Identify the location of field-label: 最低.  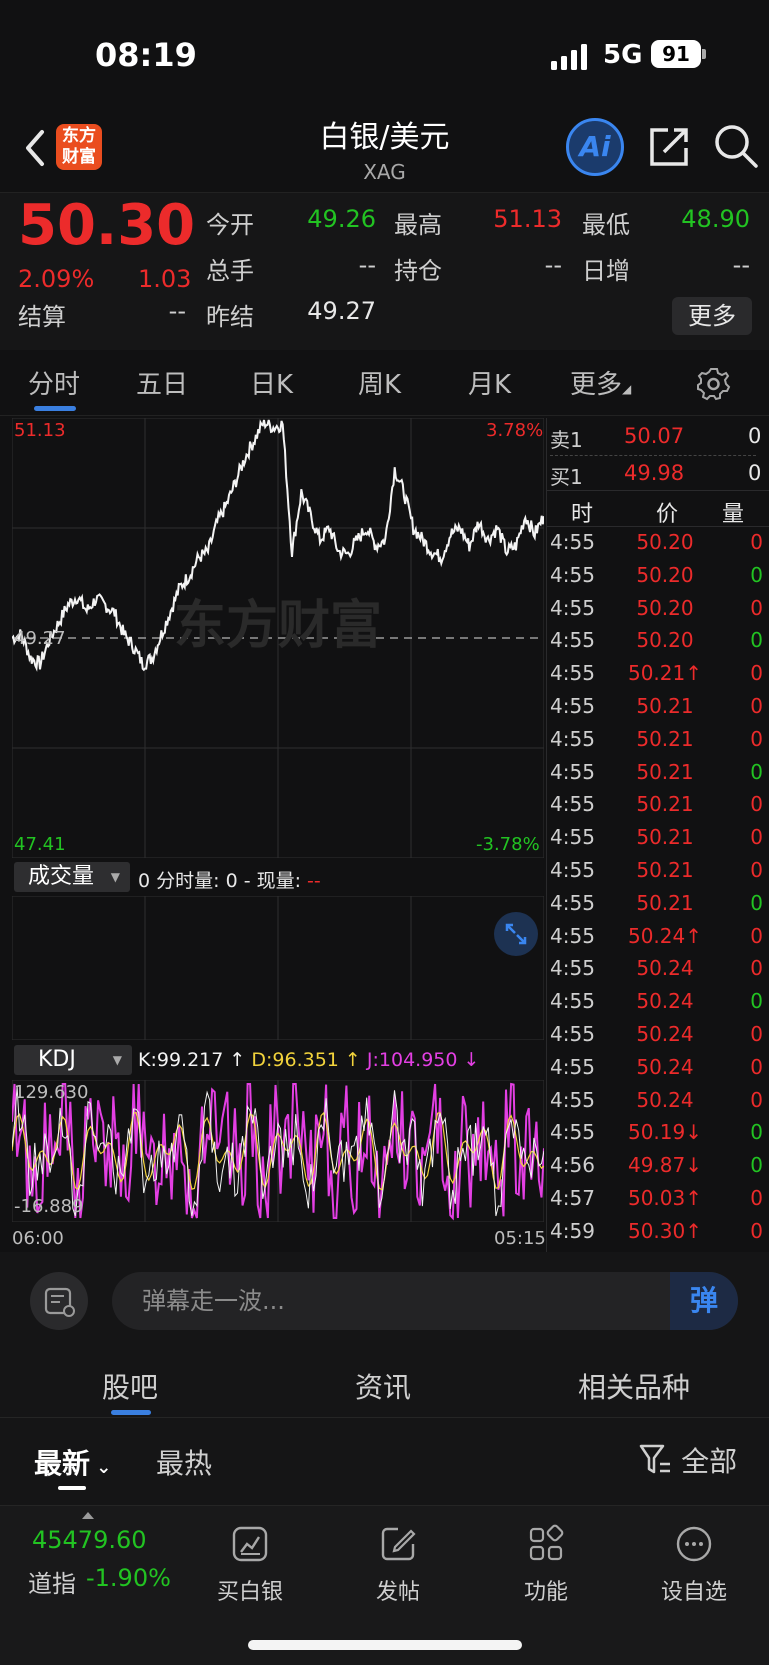
(606, 225).